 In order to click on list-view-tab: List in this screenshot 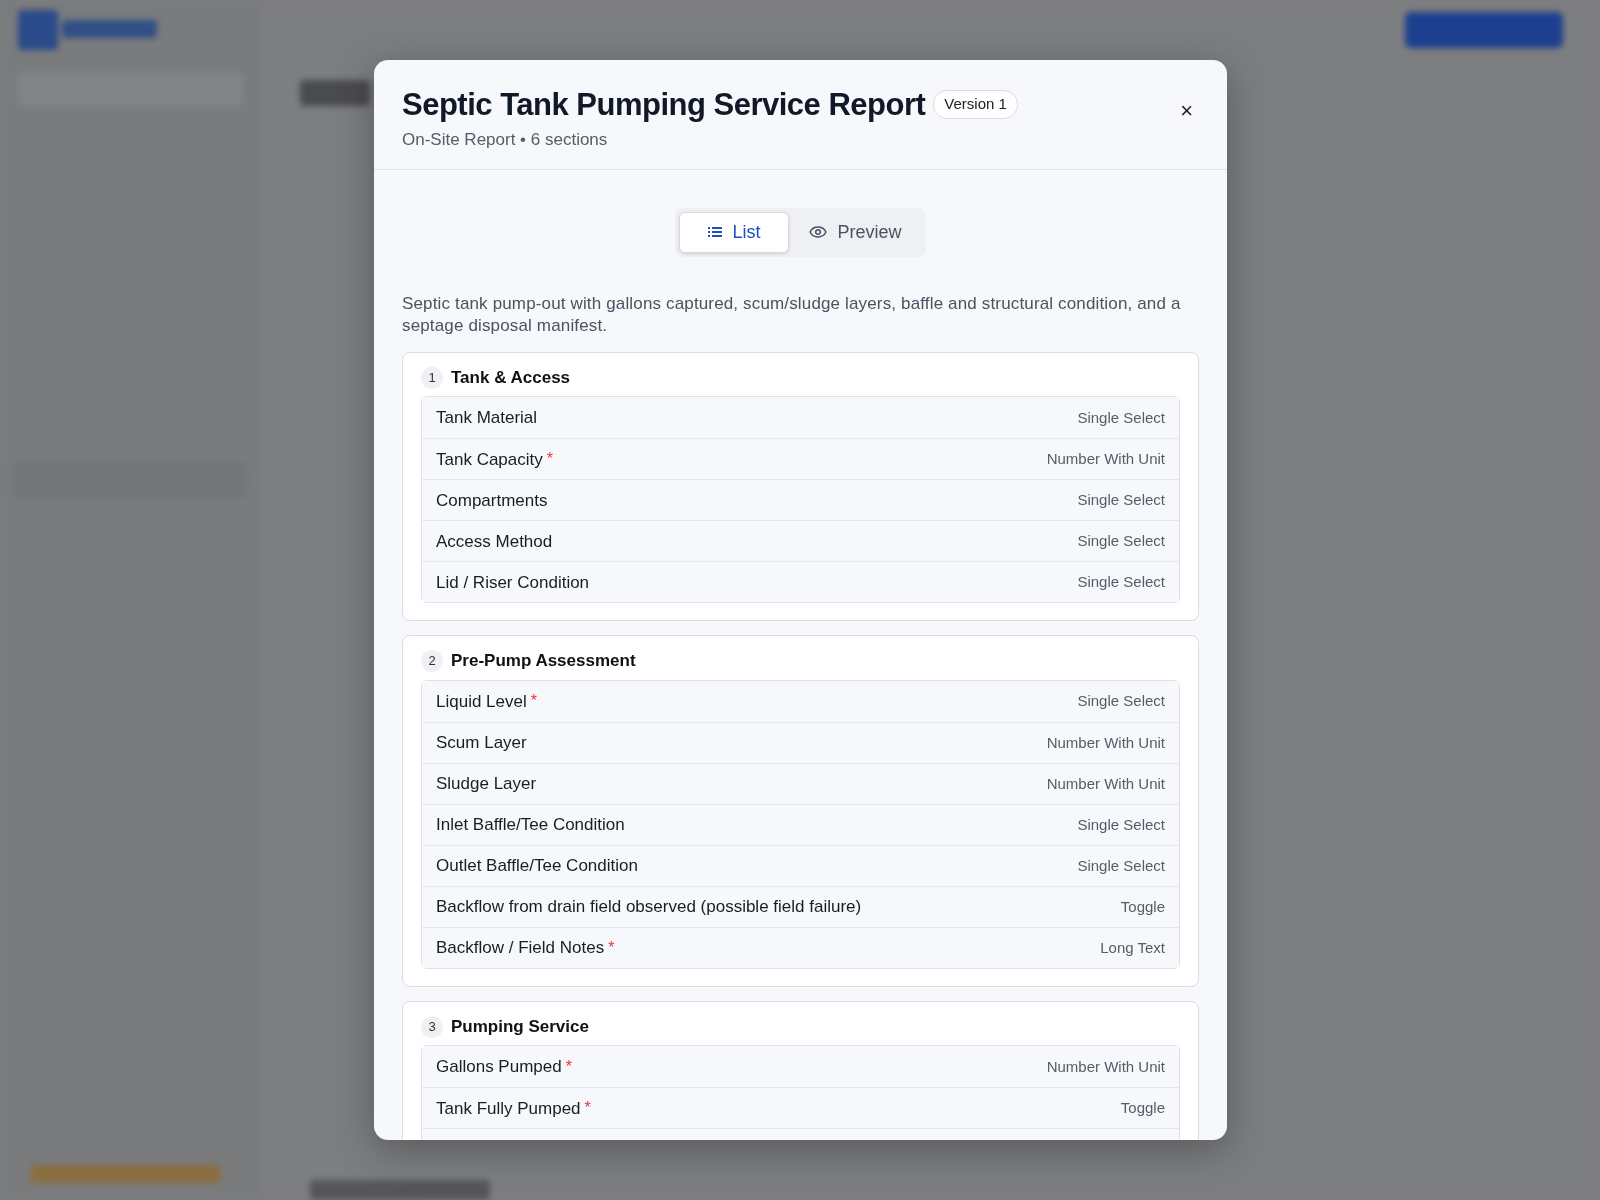, I will do `click(734, 232)`.